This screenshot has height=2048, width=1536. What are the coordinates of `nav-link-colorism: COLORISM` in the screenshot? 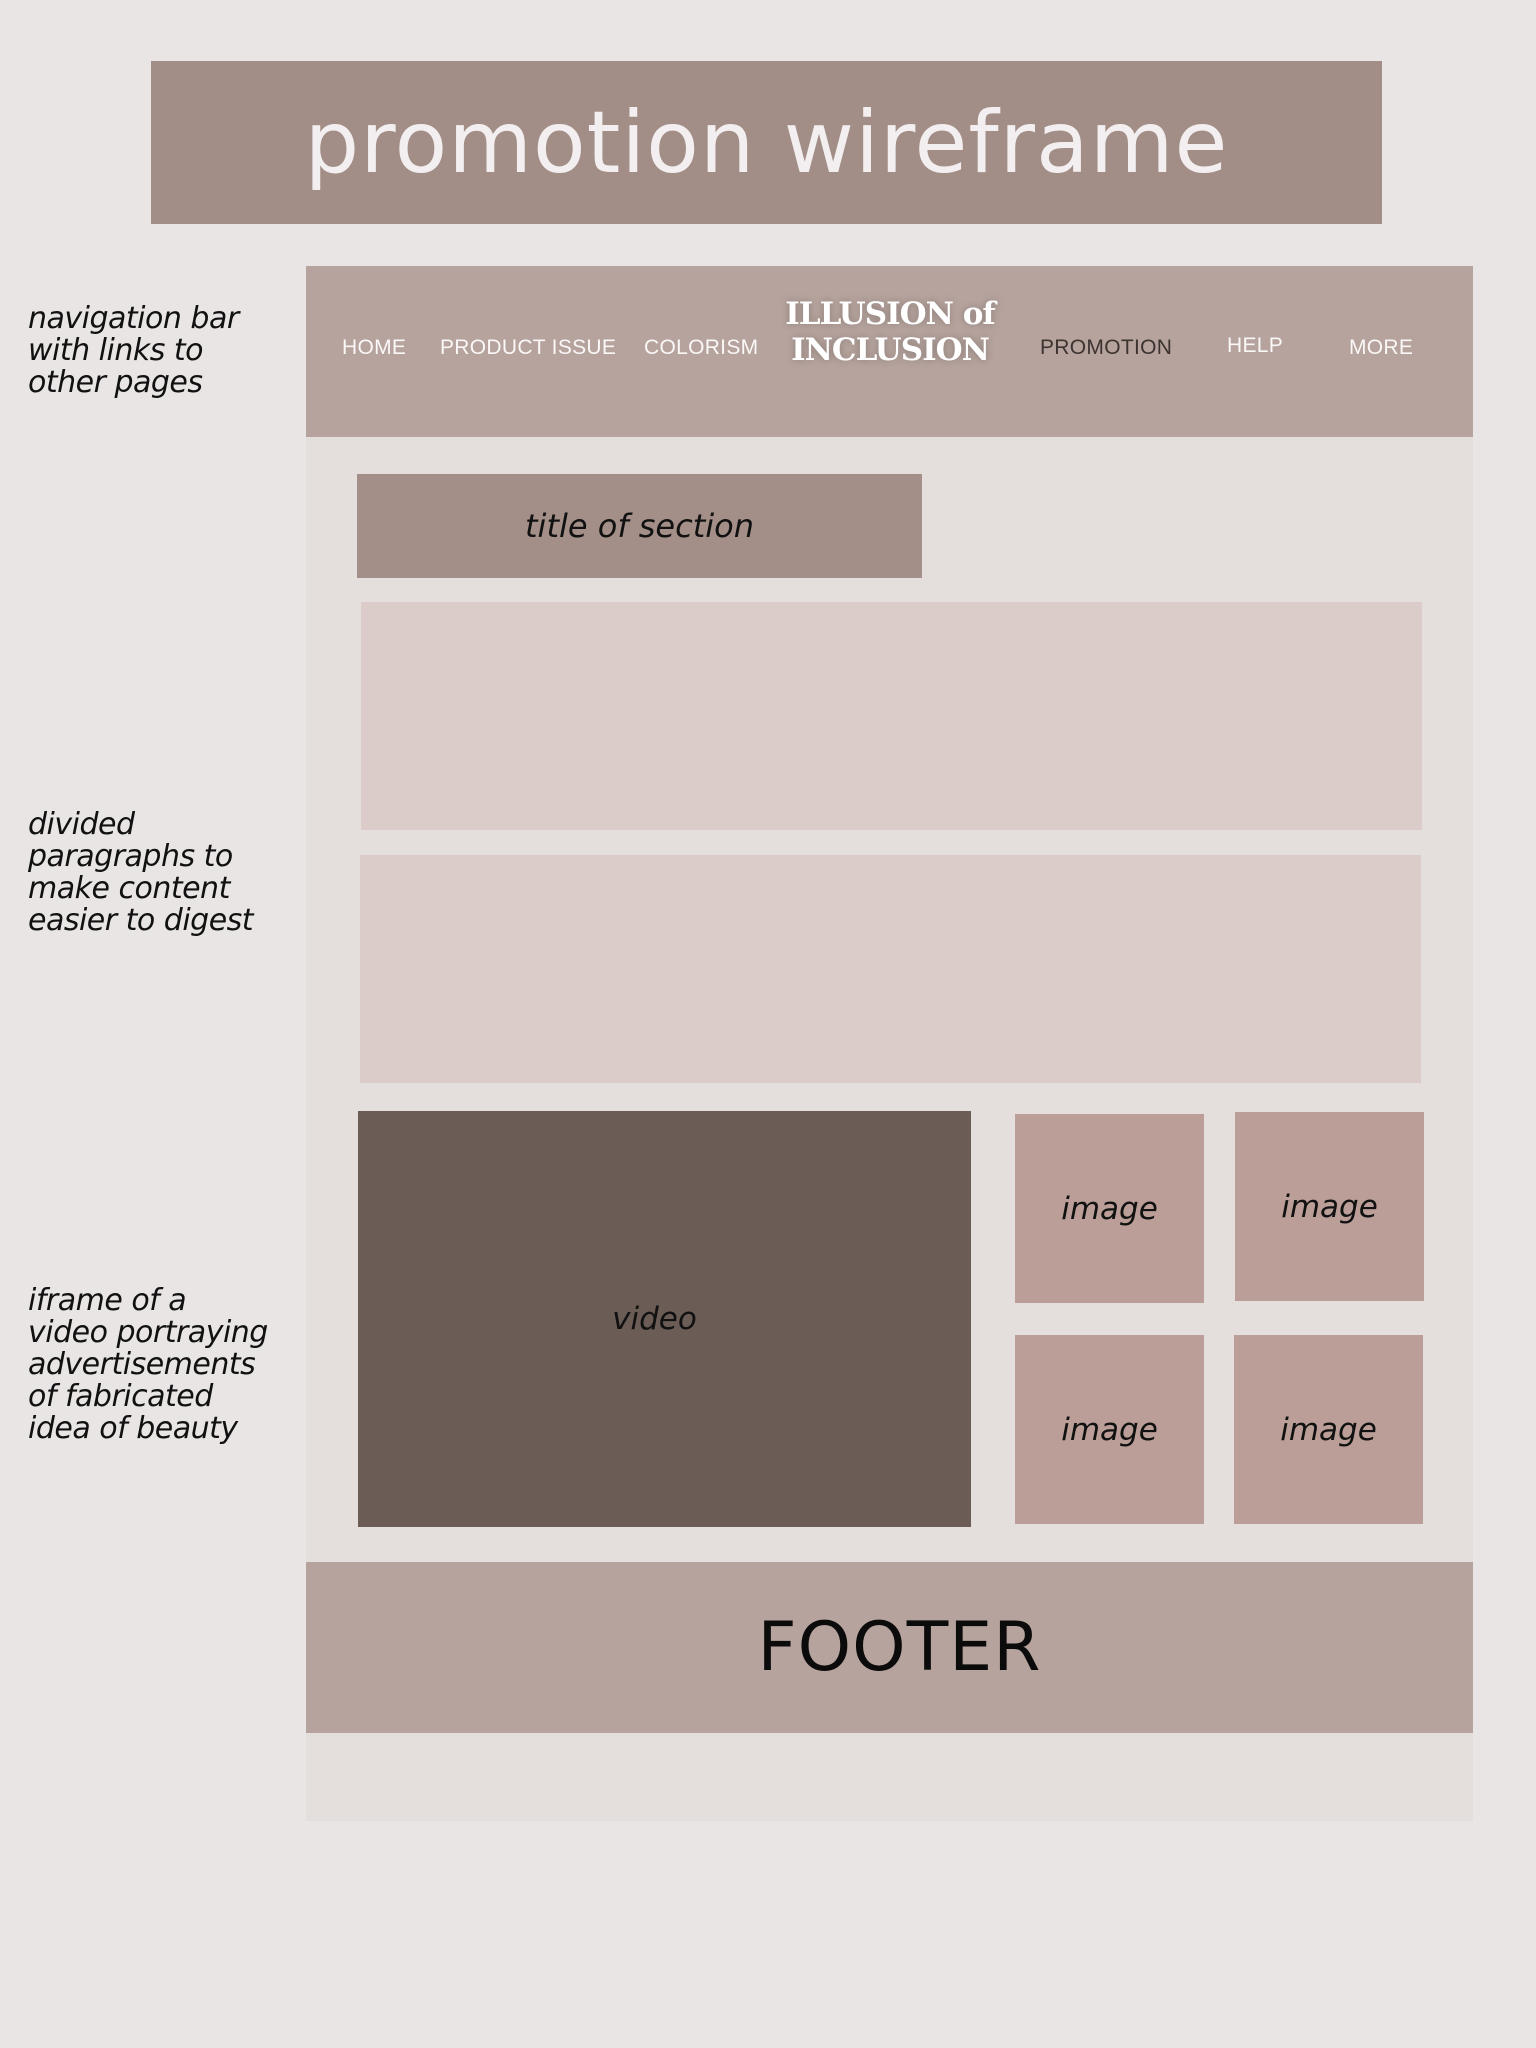 It's located at (701, 348).